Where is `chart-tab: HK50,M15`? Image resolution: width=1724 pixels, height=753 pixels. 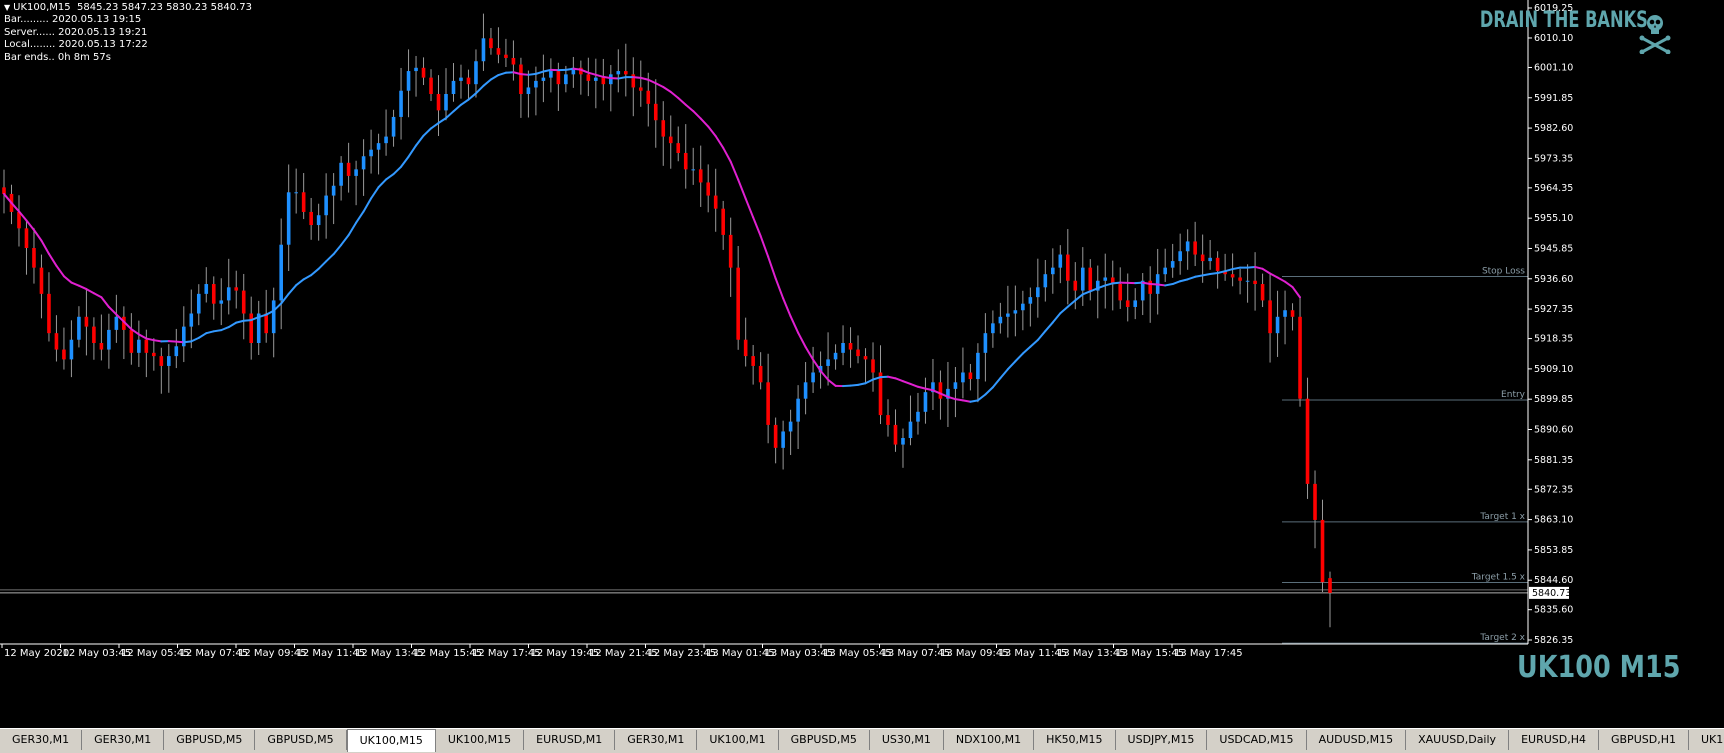 chart-tab: HK50,M15 is located at coordinates (1074, 740).